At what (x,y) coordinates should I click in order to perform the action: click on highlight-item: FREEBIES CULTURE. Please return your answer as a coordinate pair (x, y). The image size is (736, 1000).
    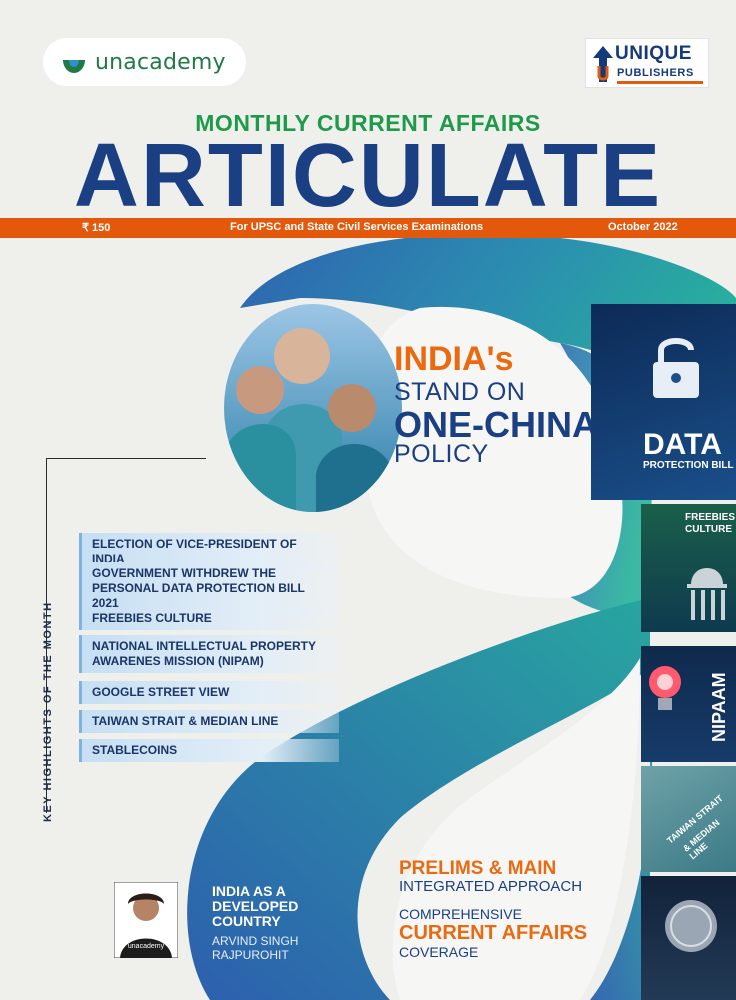
    Looking at the image, I should click on (209, 618).